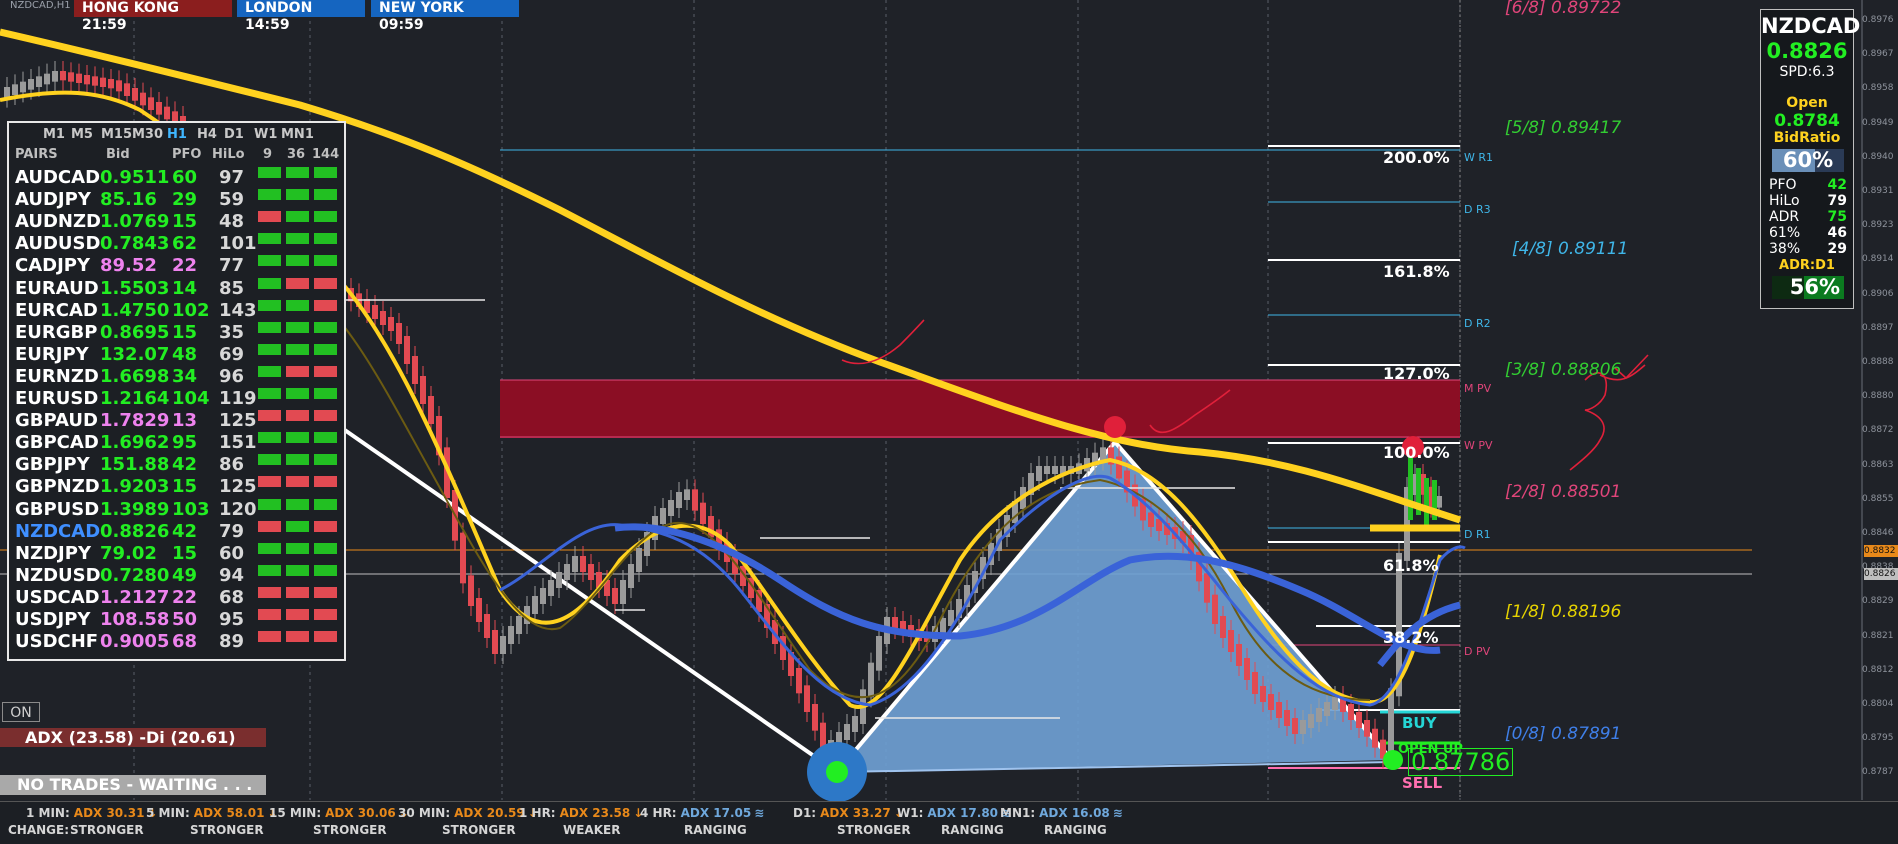 The width and height of the screenshot is (1898, 844). Describe the element at coordinates (176, 399) in the screenshot. I see `pair-row: EURUSD 1.2164 104 119` at that location.